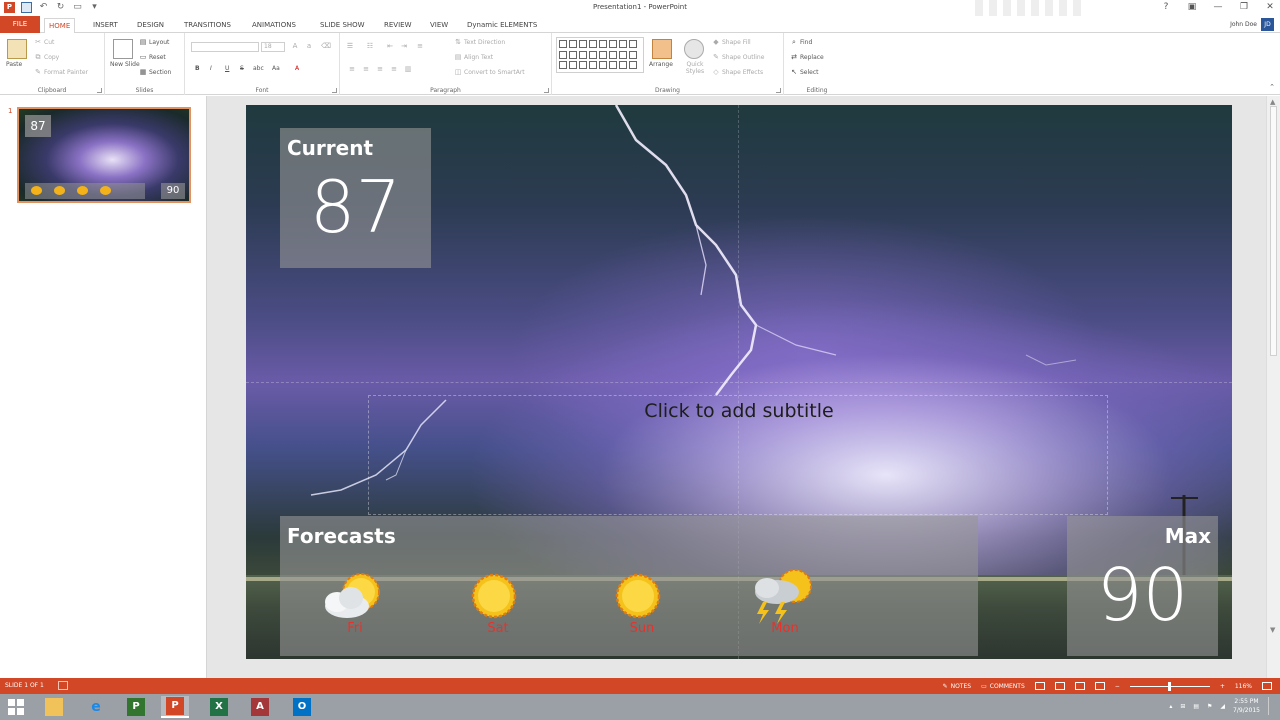  Describe the element at coordinates (404, 46) in the screenshot. I see `increase-indent-button: ⇥` at that location.